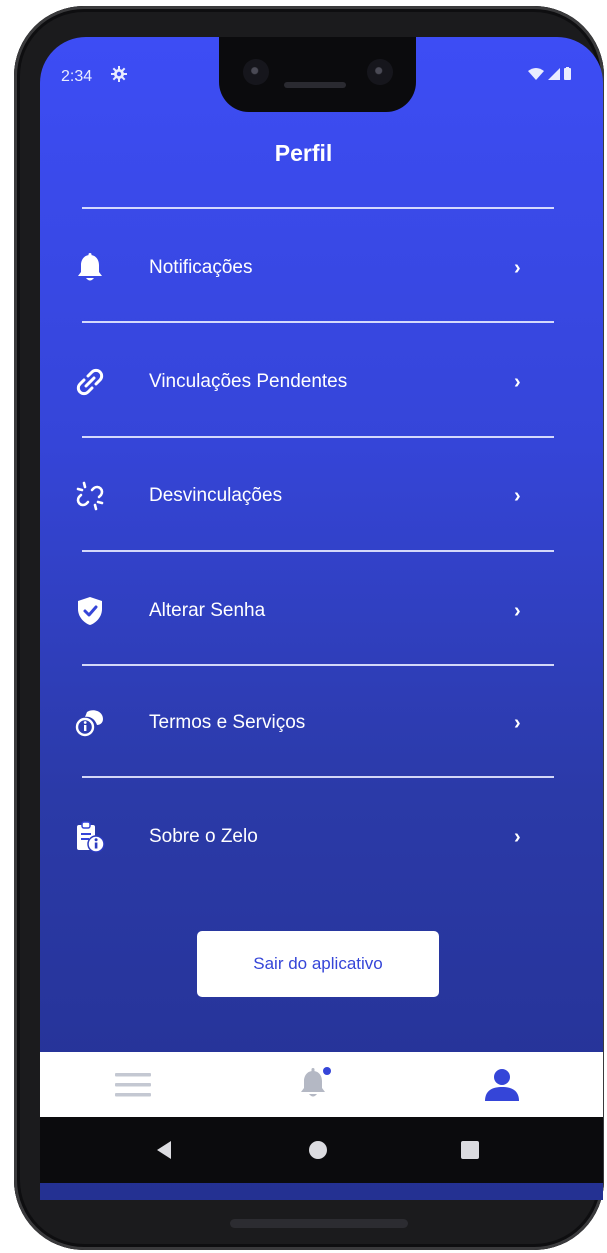  I want to click on back-triangle-icon, so click(164, 1150).